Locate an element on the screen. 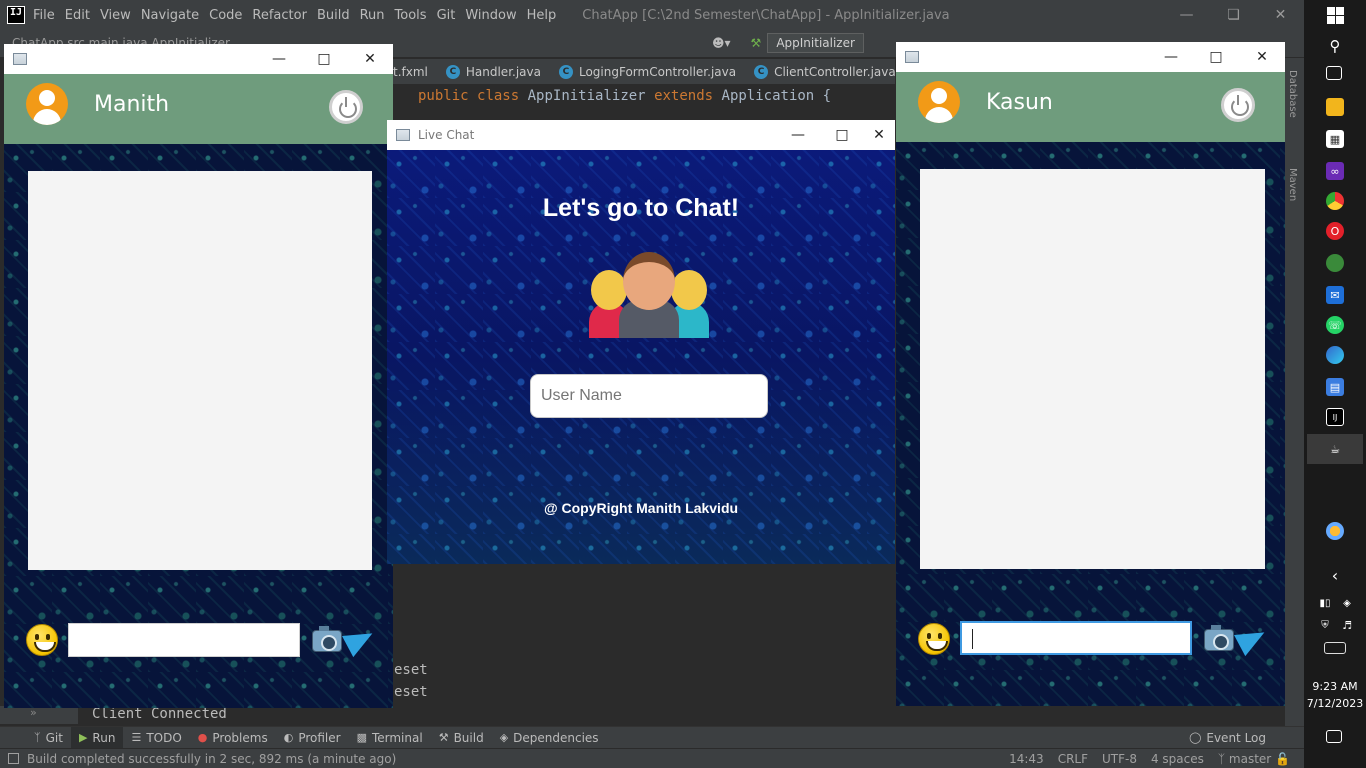 This screenshot has width=1366, height=768. username-input is located at coordinates (649, 396).